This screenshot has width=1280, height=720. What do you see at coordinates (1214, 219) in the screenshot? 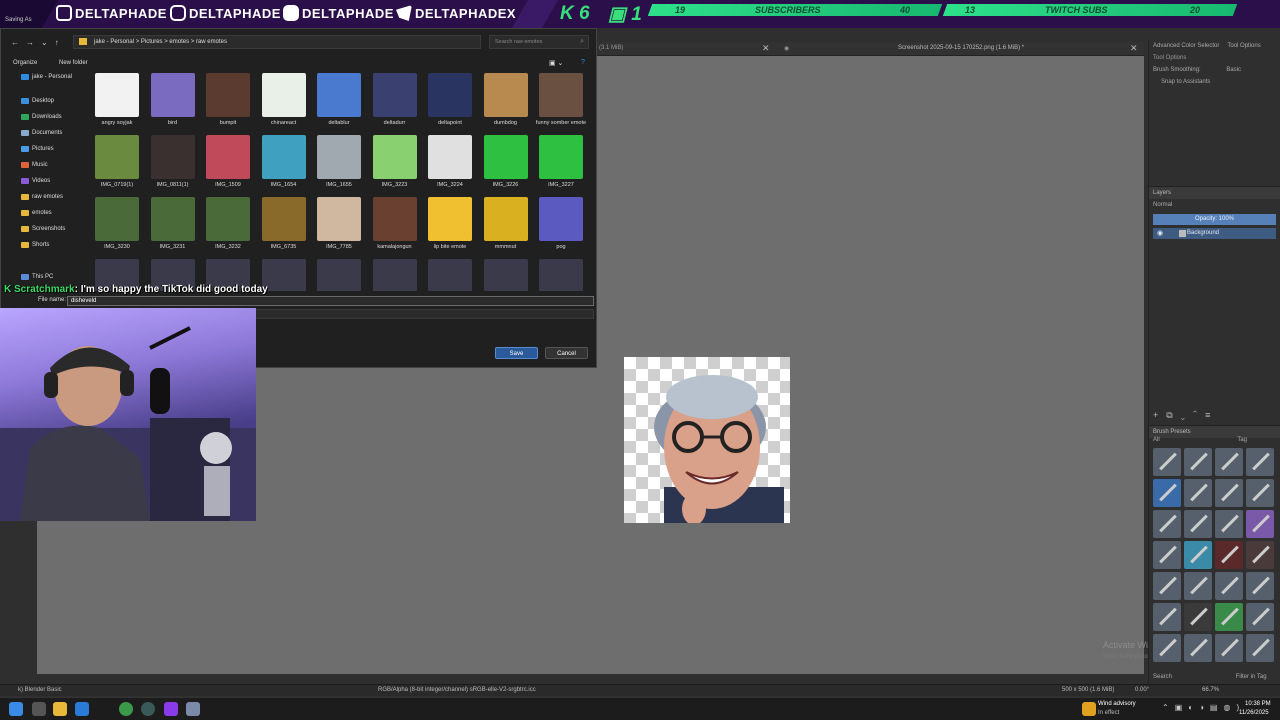
I see `opacity-slider: Opacity: 100%` at bounding box center [1214, 219].